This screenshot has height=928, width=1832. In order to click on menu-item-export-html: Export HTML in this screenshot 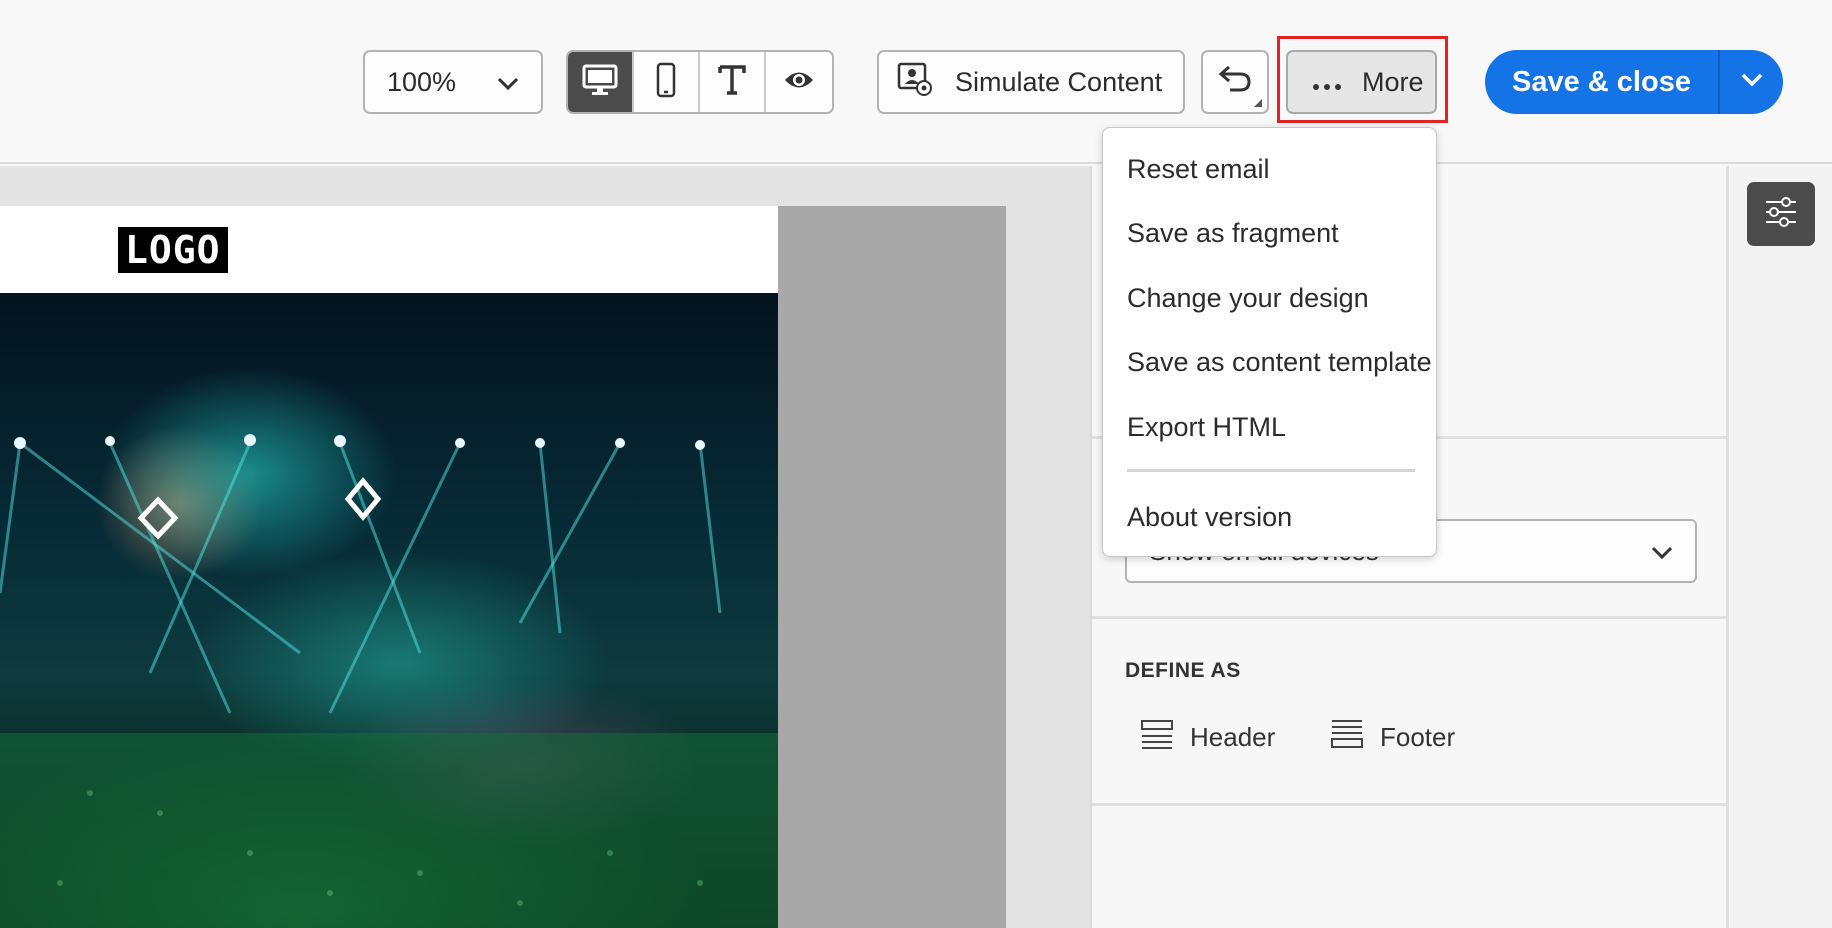, I will do `click(1206, 427)`.